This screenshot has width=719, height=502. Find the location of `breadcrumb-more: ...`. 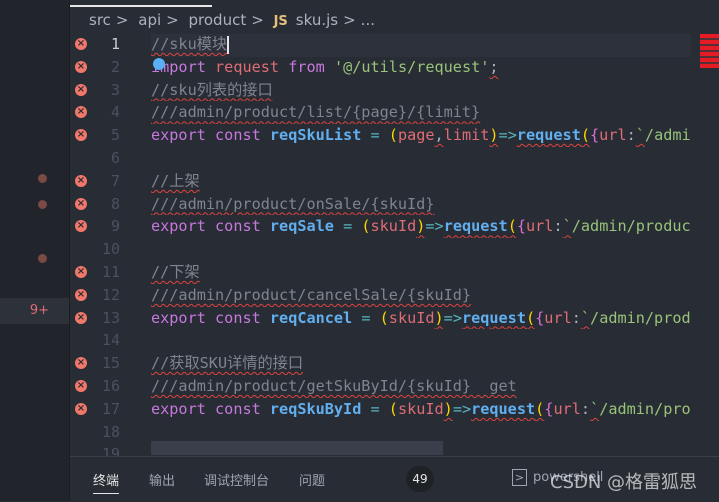

breadcrumb-more: ... is located at coordinates (368, 20).